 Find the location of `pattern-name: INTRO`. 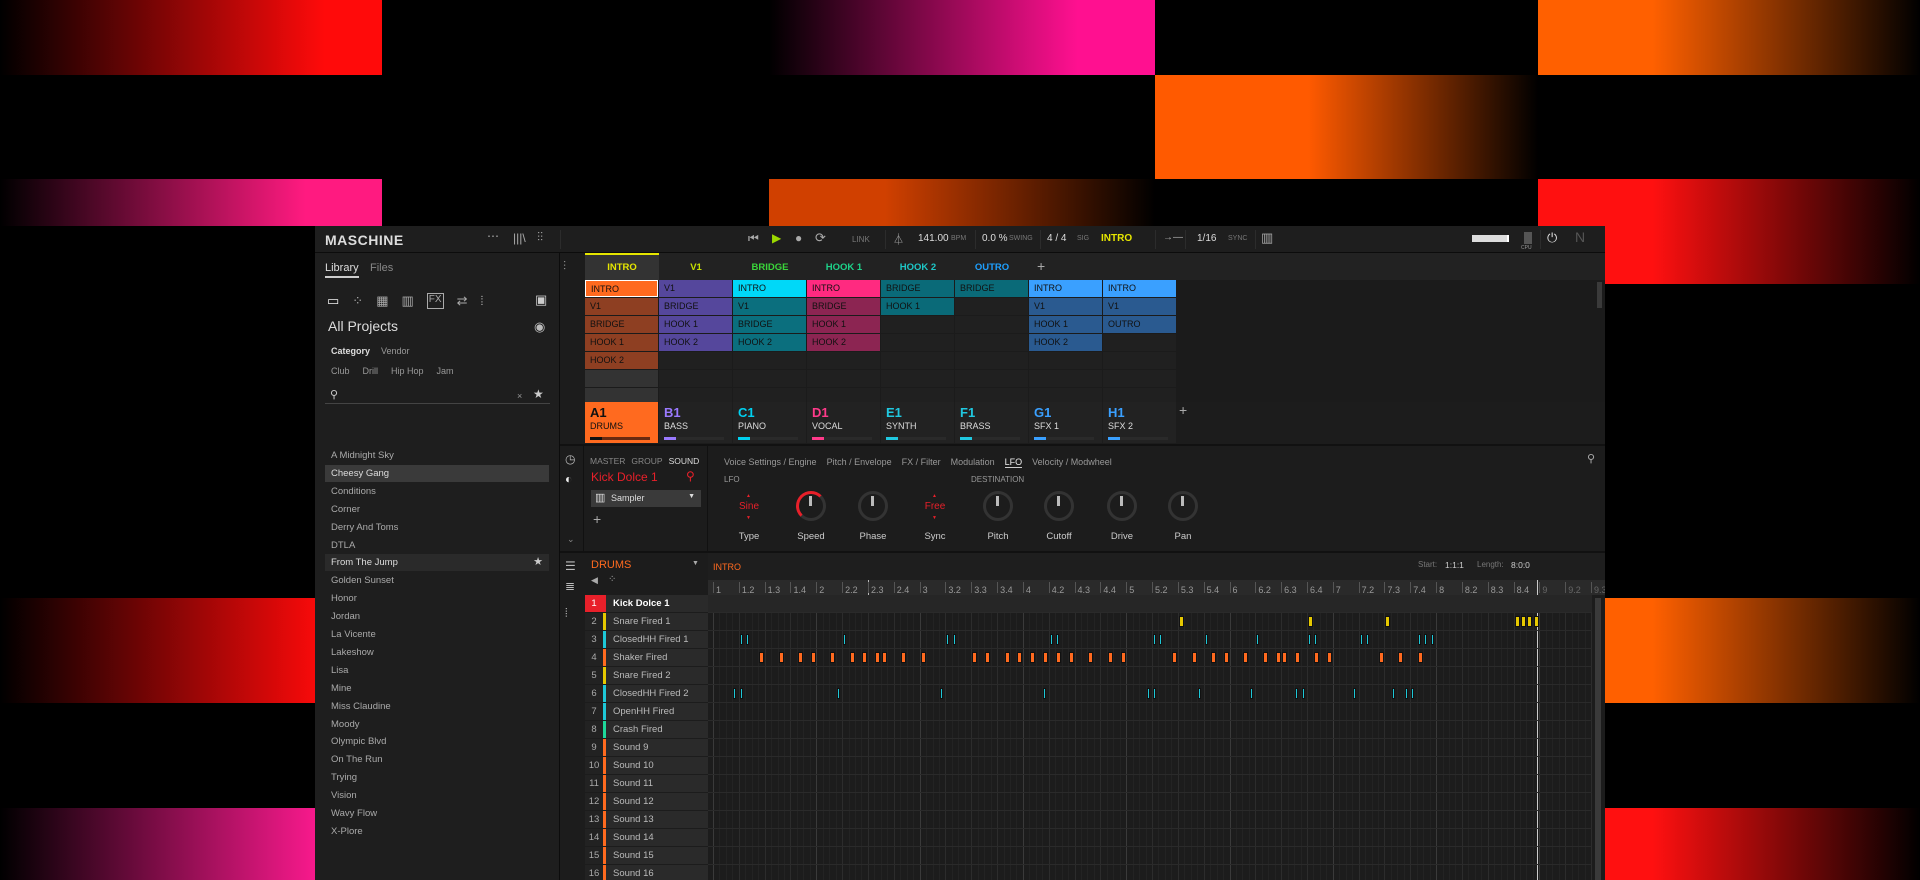

pattern-name: INTRO is located at coordinates (727, 567).